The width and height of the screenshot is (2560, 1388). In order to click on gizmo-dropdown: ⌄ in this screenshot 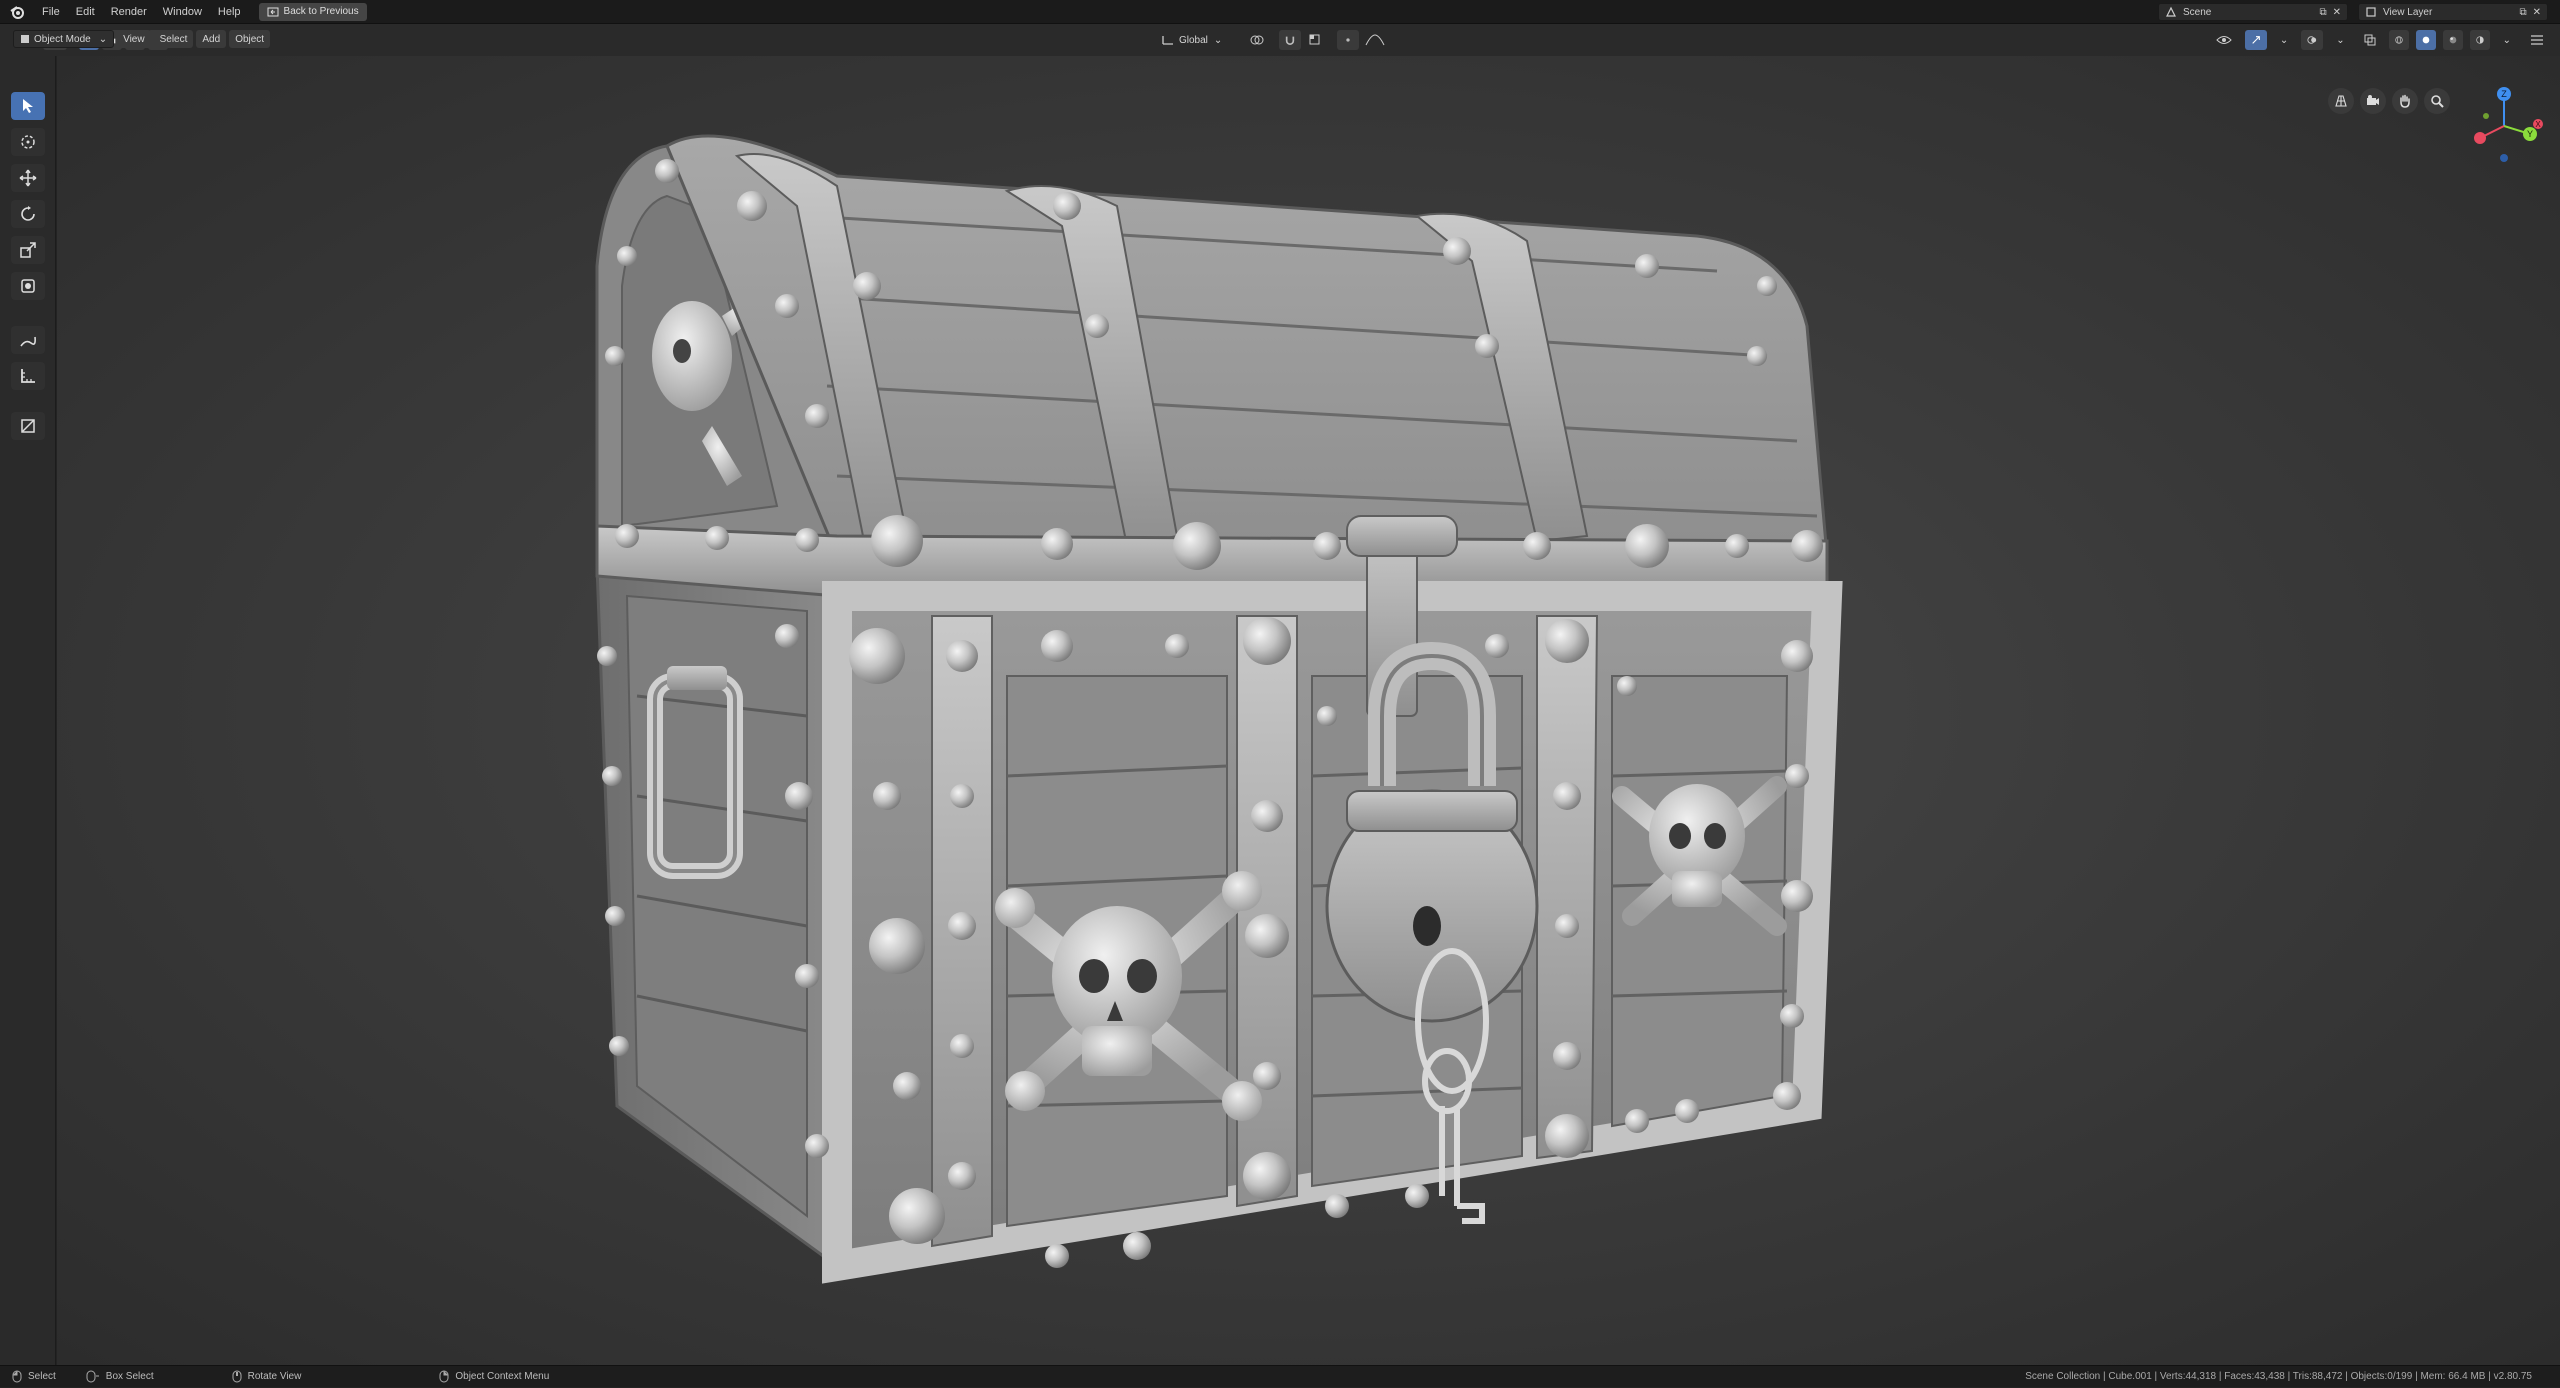, I will do `click(2284, 40)`.